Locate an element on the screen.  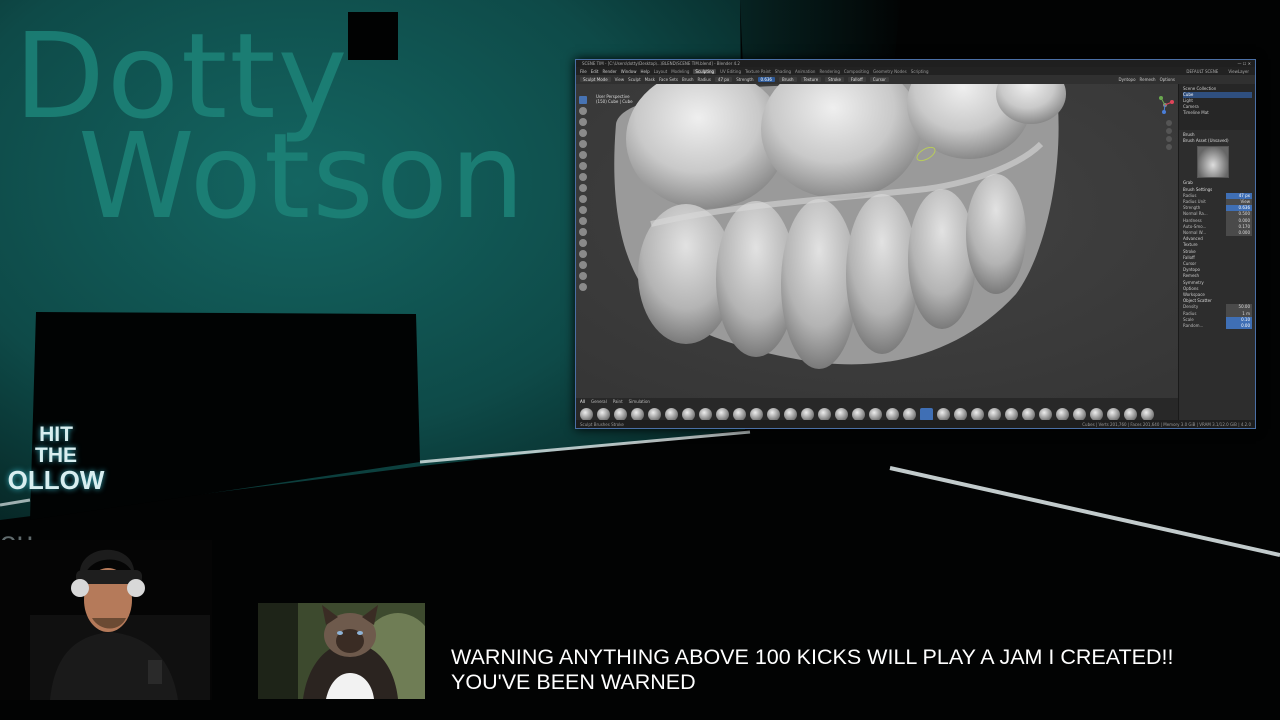
warning-line2: YOU'VE BEEN WARNED is located at coordinates (573, 682).